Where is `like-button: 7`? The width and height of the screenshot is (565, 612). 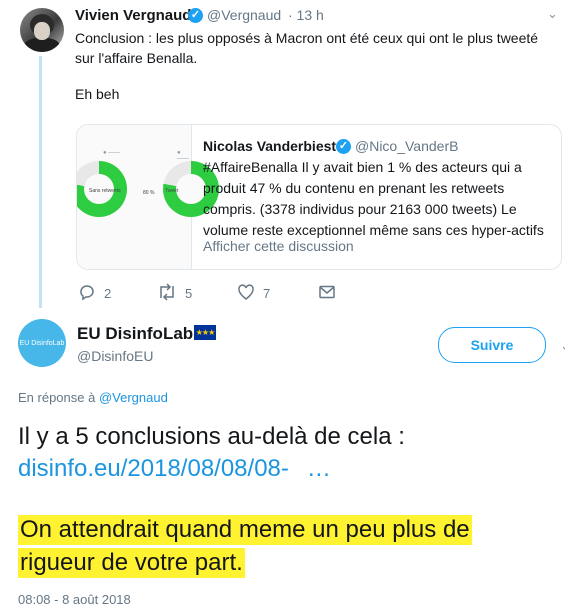
like-button: 7 is located at coordinates (253, 293).